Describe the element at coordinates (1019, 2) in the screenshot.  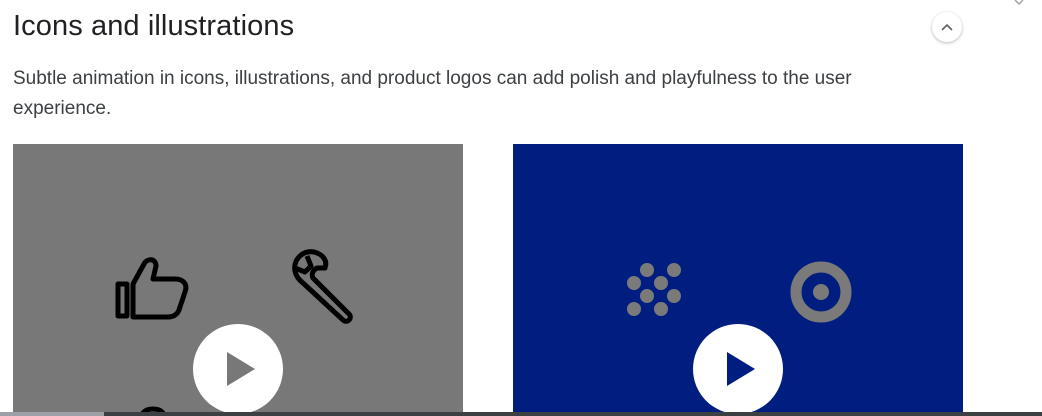
I see `chevron-corner-icon` at that location.